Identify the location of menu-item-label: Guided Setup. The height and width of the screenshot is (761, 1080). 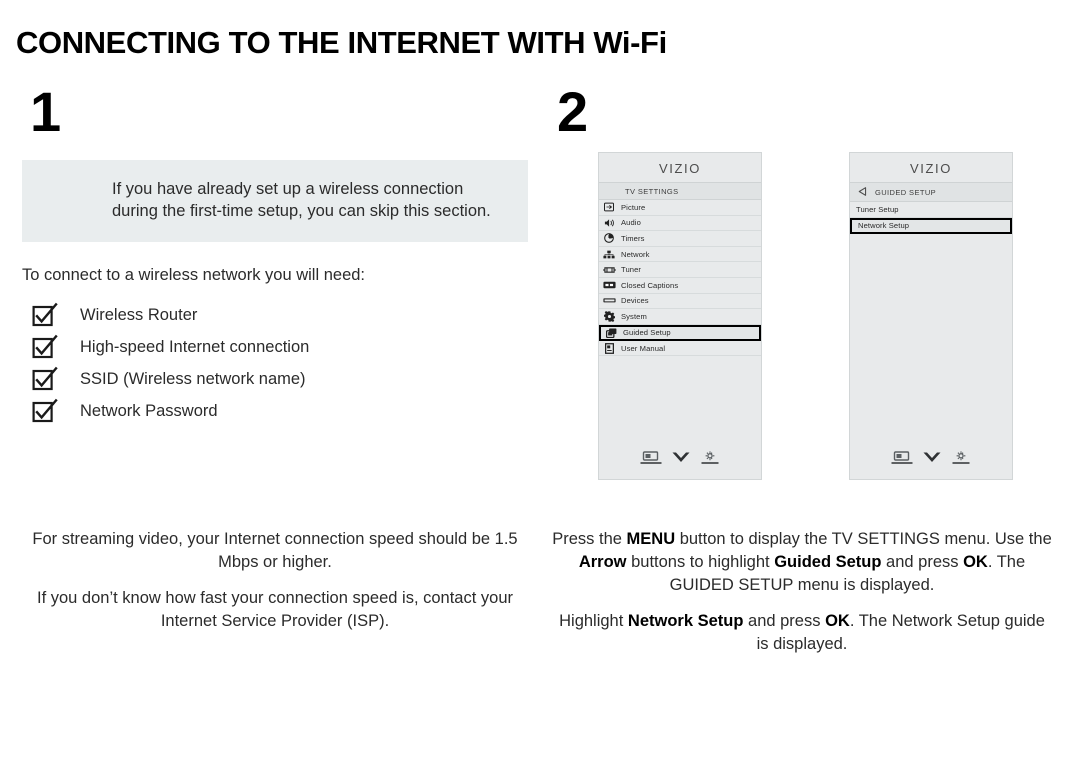
(647, 333).